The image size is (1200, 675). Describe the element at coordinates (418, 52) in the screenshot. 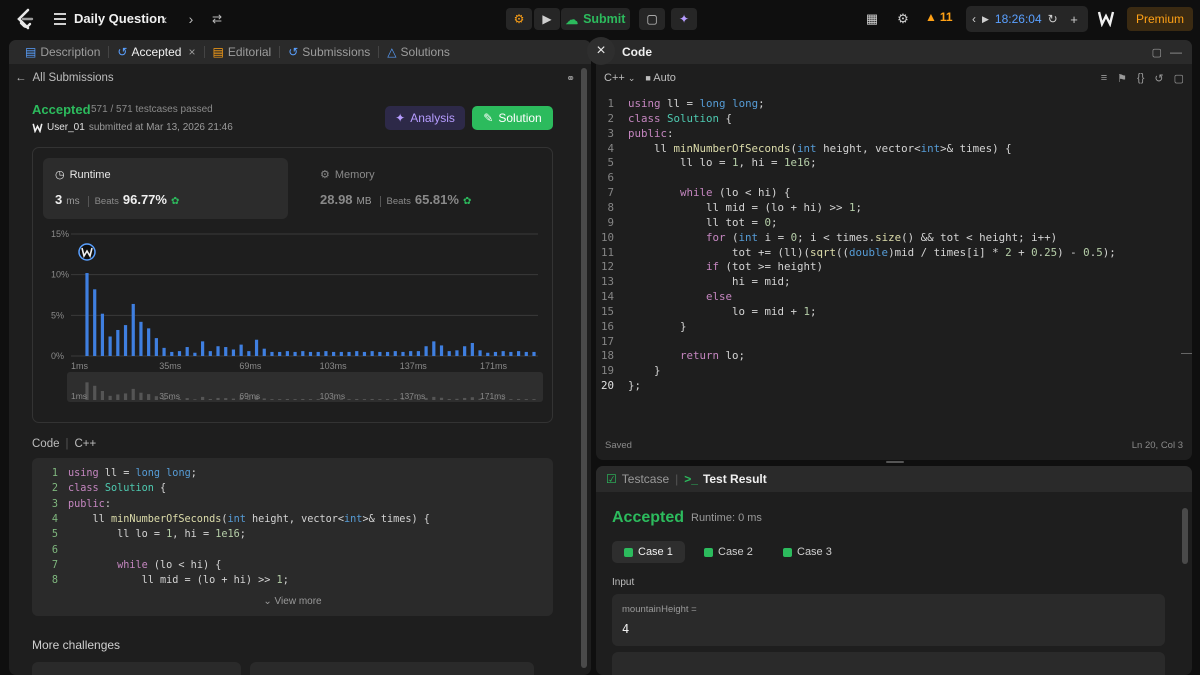

I see `tab-solutions: △ Solutions` at that location.